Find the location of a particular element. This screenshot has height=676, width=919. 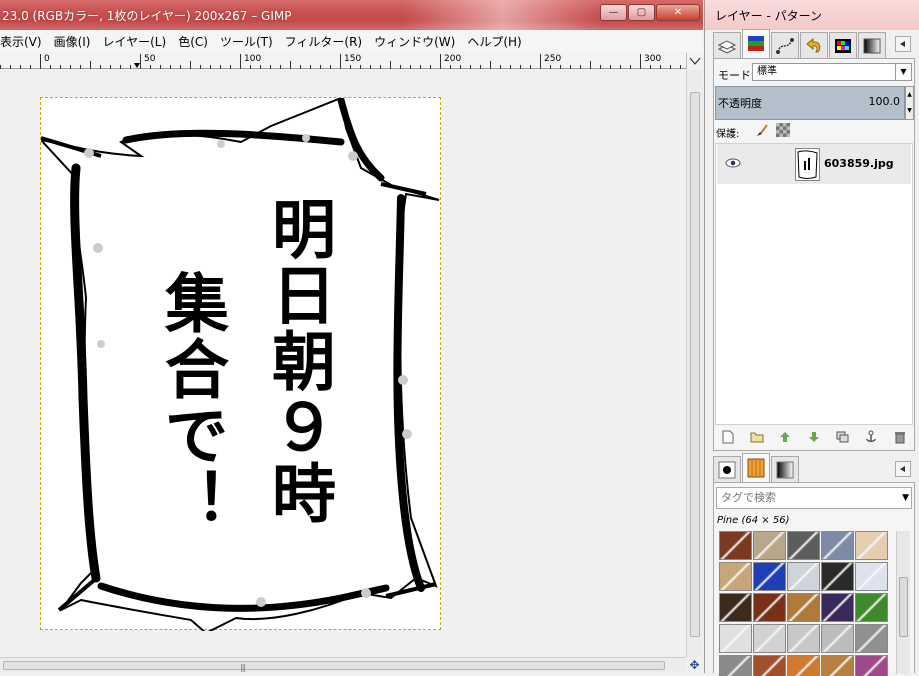

tab-layers is located at coordinates (727, 45).